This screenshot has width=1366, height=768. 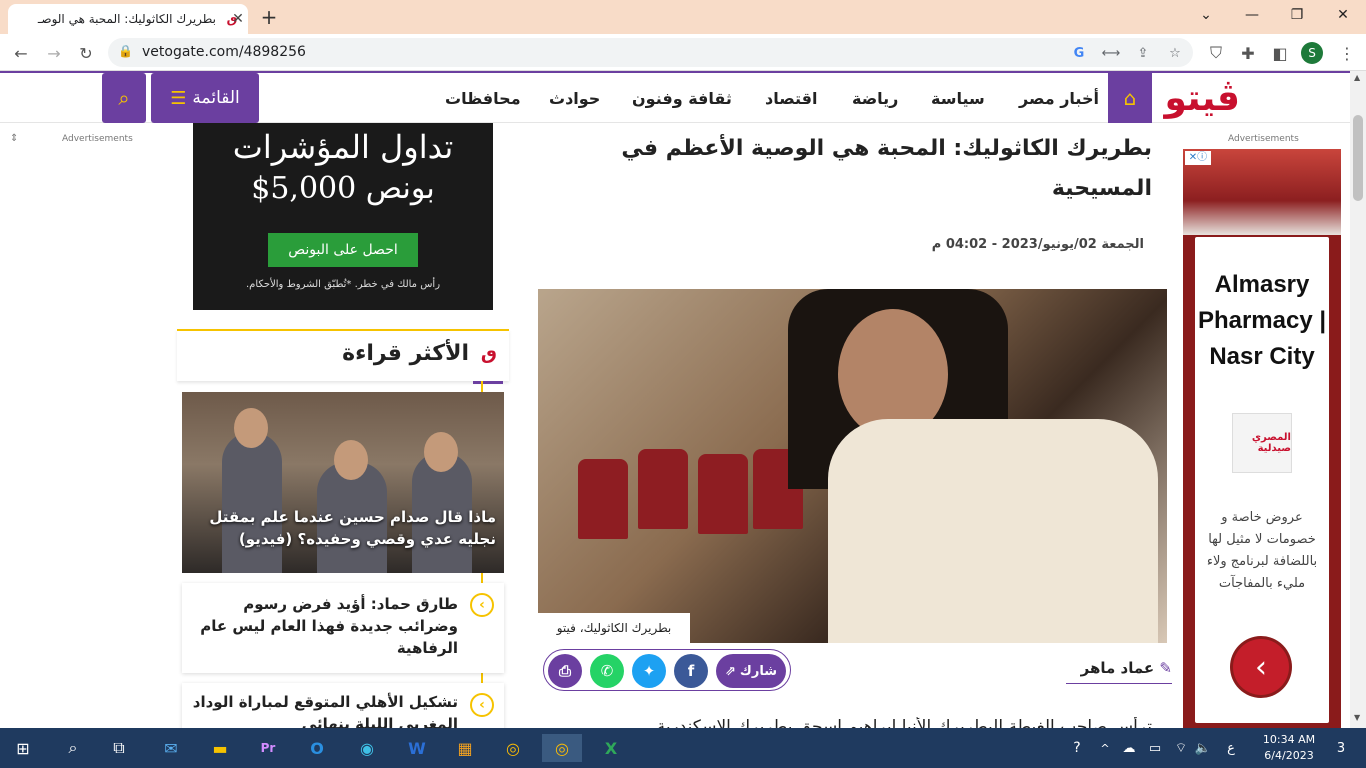 What do you see at coordinates (220, 748) in the screenshot?
I see `file-explorer-icon: ▬` at bounding box center [220, 748].